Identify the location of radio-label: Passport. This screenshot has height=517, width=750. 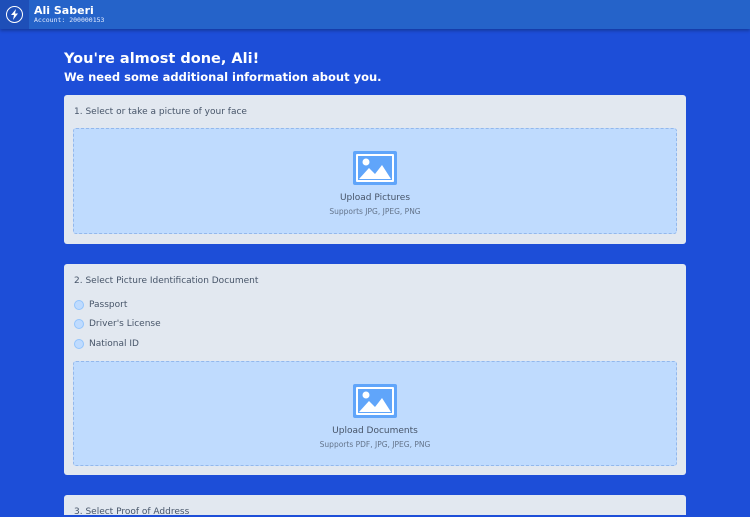
(108, 305).